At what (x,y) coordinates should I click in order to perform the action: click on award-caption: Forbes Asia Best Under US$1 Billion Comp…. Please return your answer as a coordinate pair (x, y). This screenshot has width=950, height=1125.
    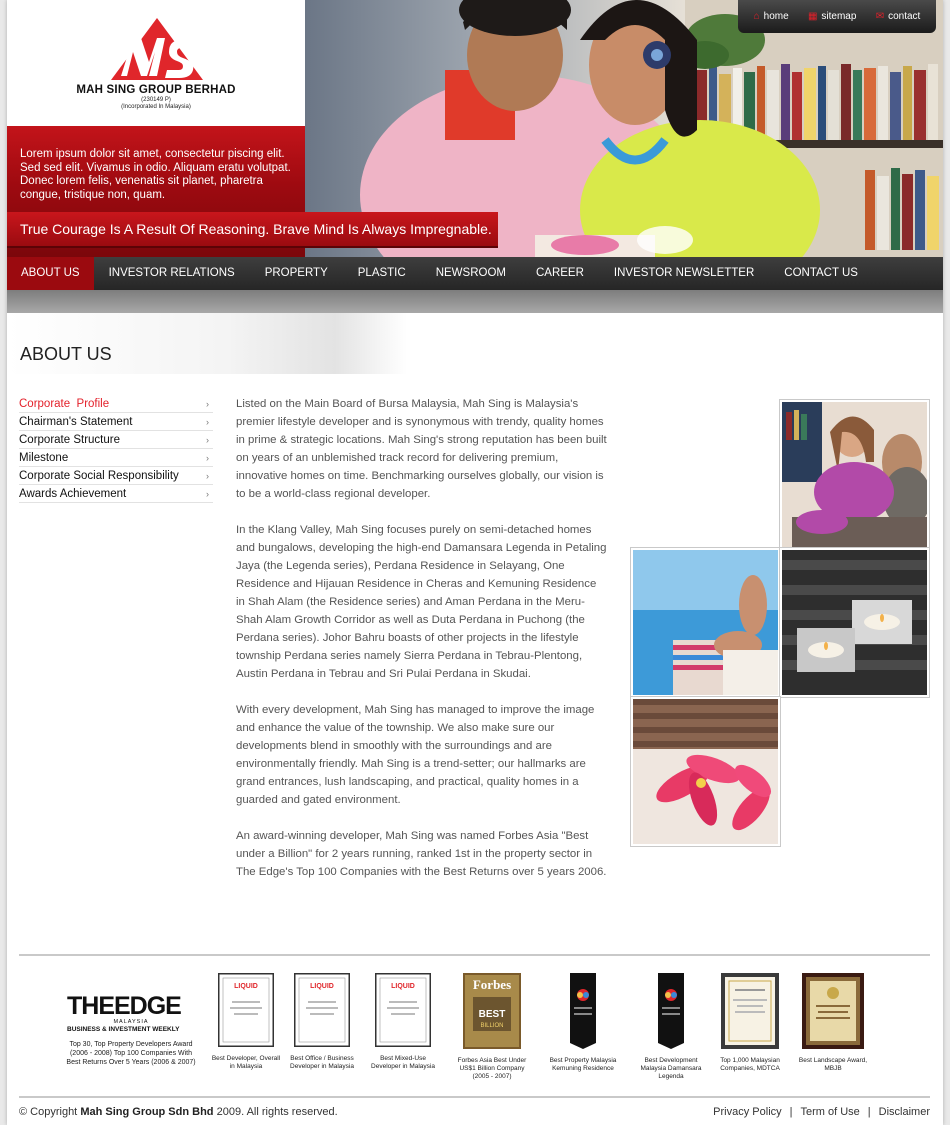
    Looking at the image, I should click on (492, 1068).